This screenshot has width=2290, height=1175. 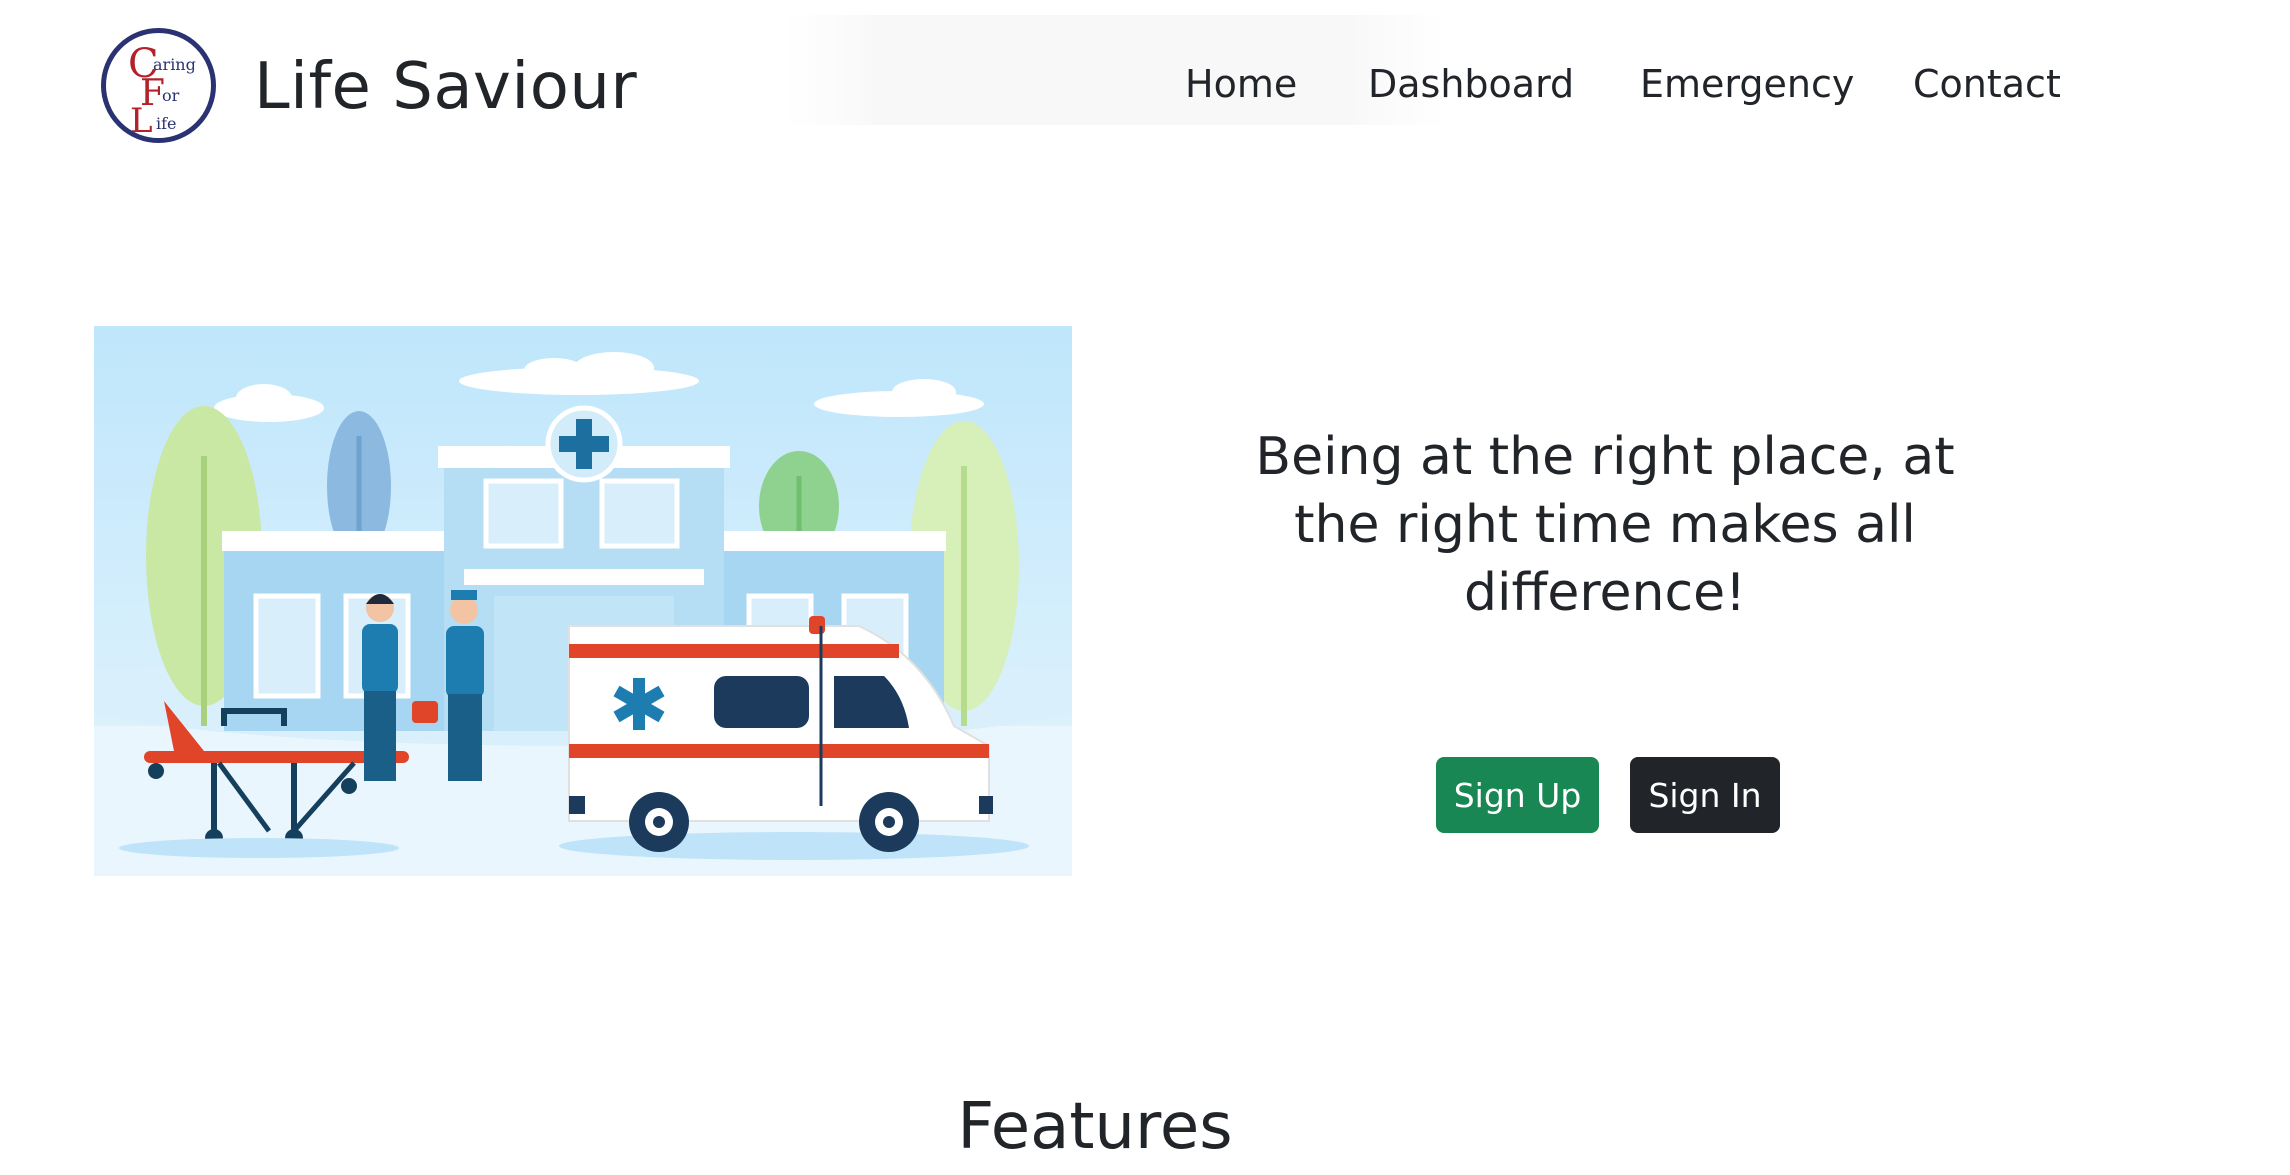 What do you see at coordinates (1241, 84) in the screenshot?
I see `nav-home-link: Home` at bounding box center [1241, 84].